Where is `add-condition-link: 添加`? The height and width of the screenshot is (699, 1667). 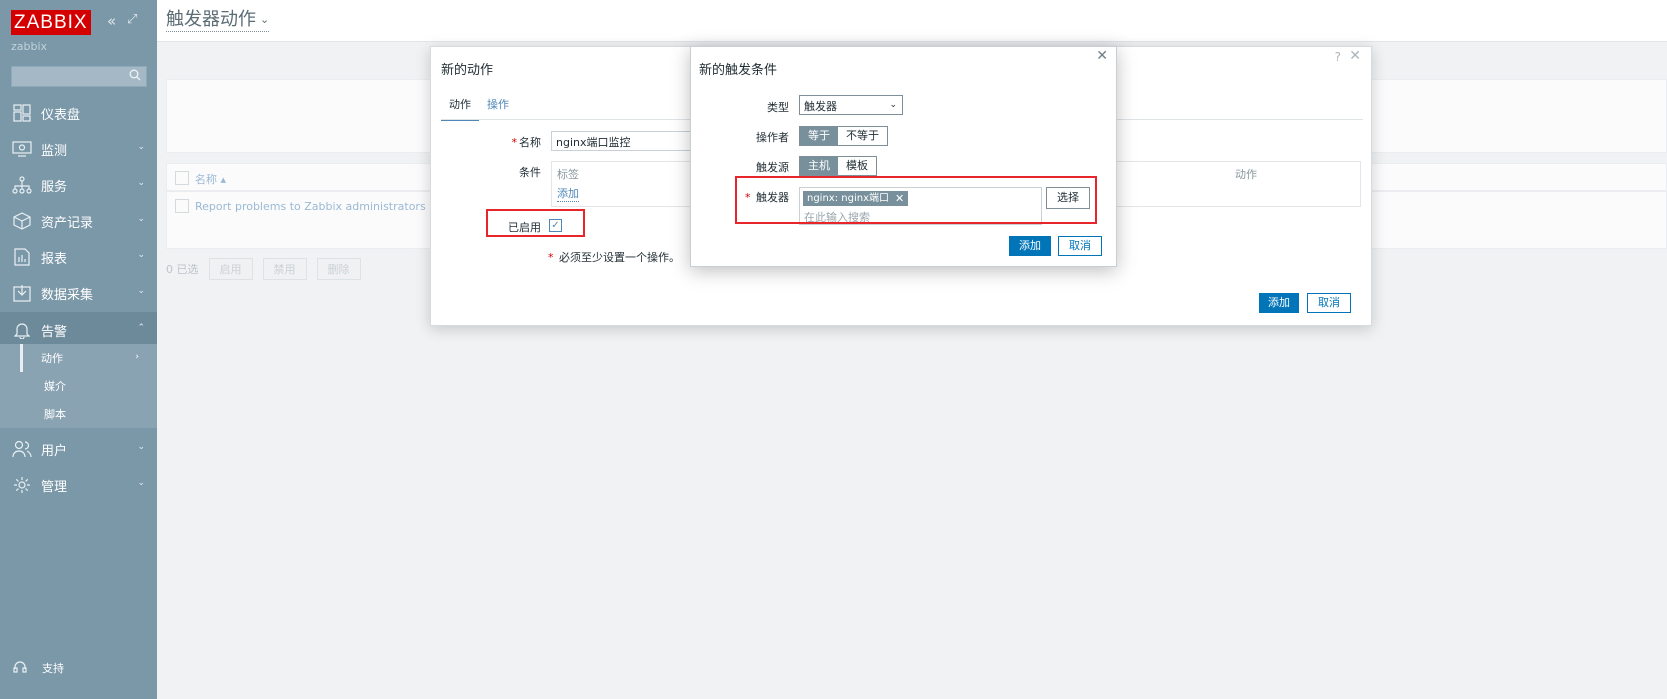
add-condition-link: 添加 is located at coordinates (568, 193).